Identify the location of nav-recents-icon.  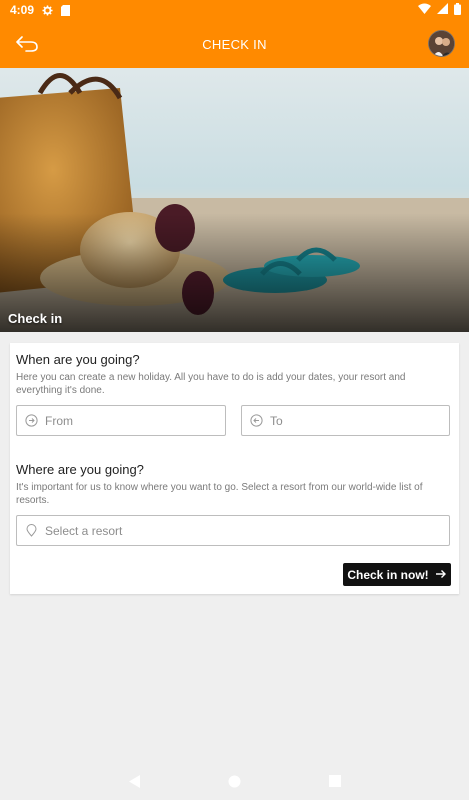
(335, 781).